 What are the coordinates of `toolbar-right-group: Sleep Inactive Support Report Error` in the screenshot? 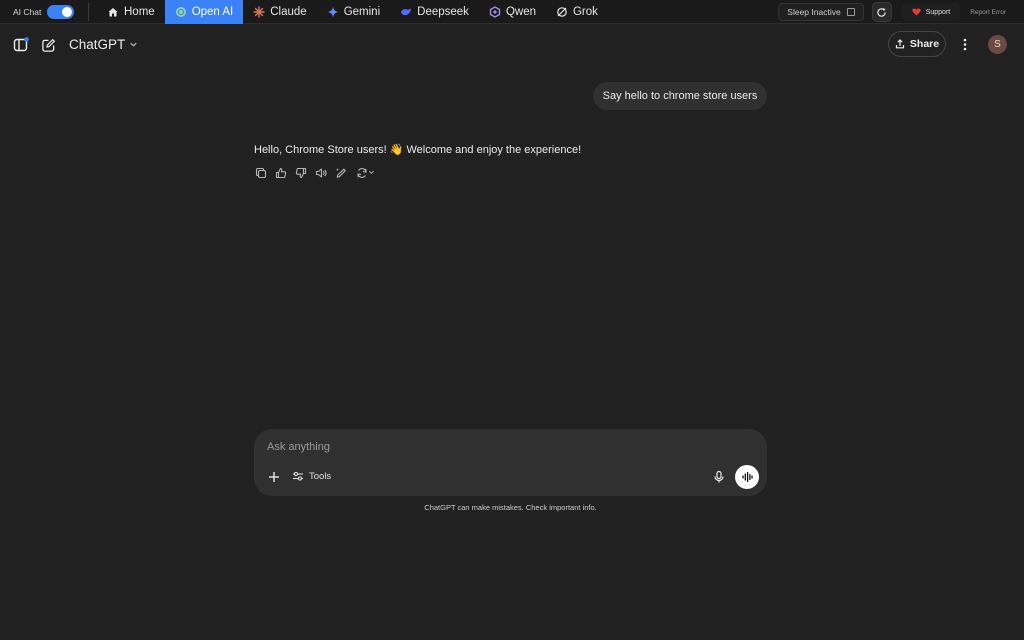 It's located at (901, 12).